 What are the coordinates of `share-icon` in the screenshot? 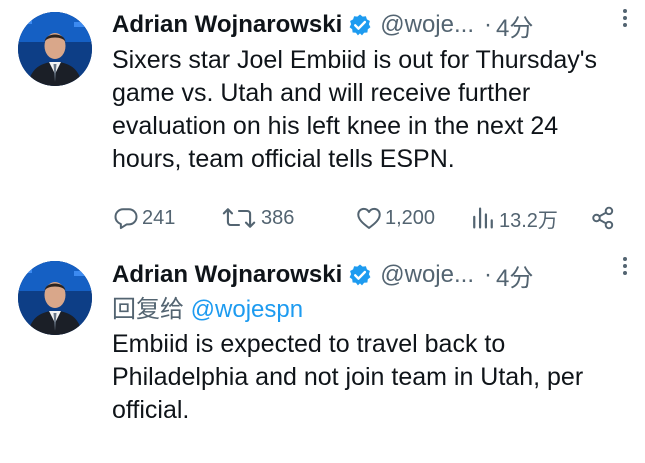 It's located at (603, 218).